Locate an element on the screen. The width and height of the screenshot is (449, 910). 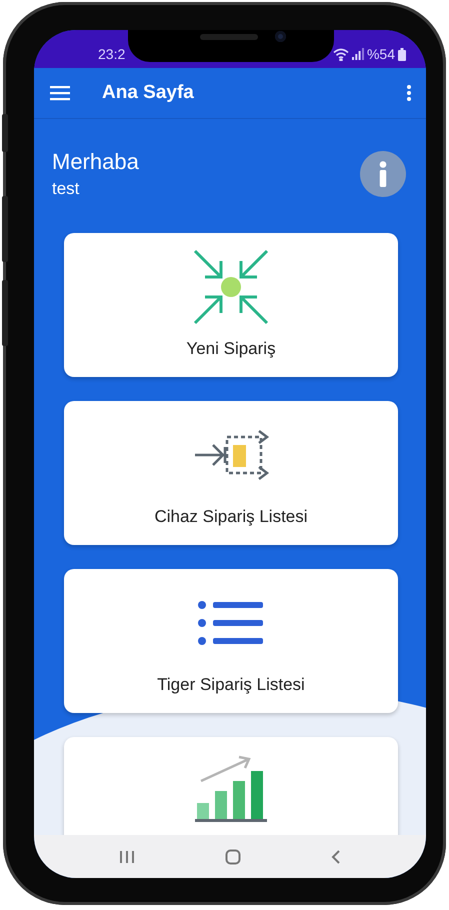
camera-lens is located at coordinates (280, 36).